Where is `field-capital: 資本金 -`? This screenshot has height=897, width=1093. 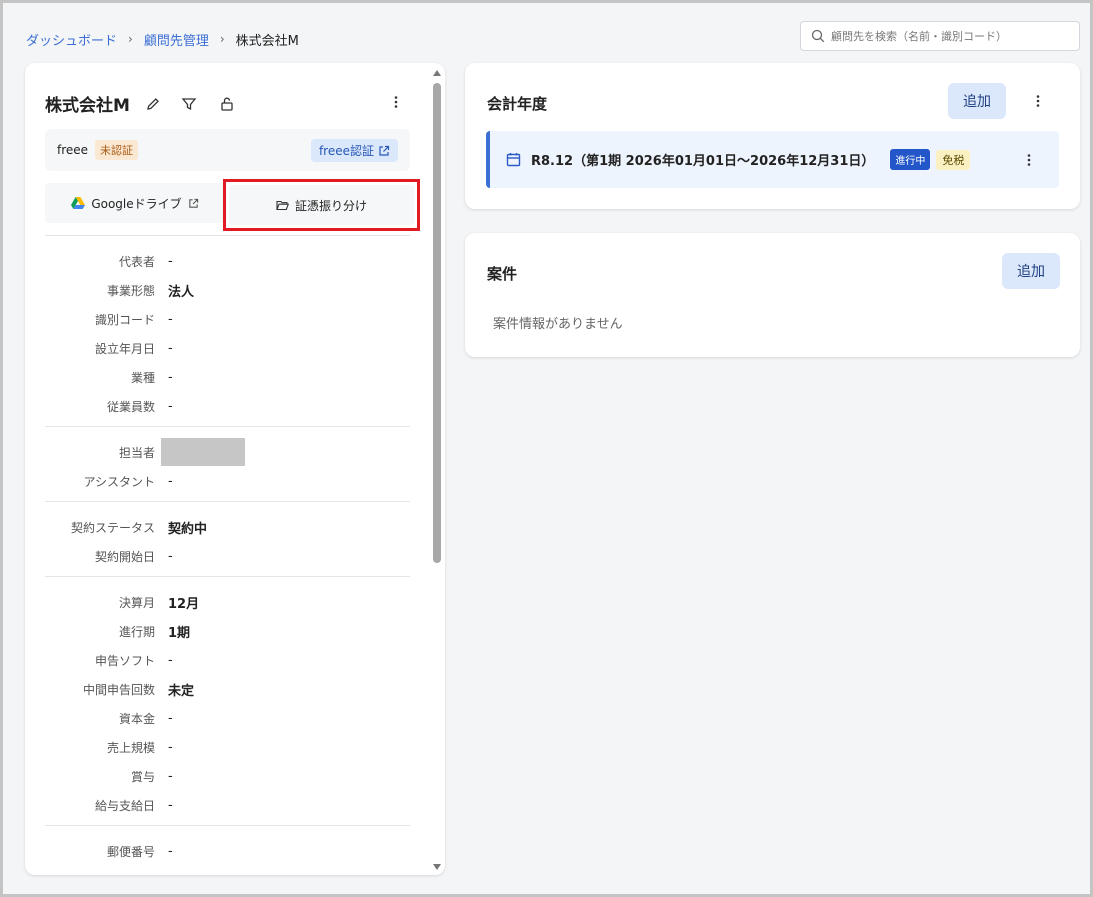
field-capital: 資本金 - is located at coordinates (145, 718).